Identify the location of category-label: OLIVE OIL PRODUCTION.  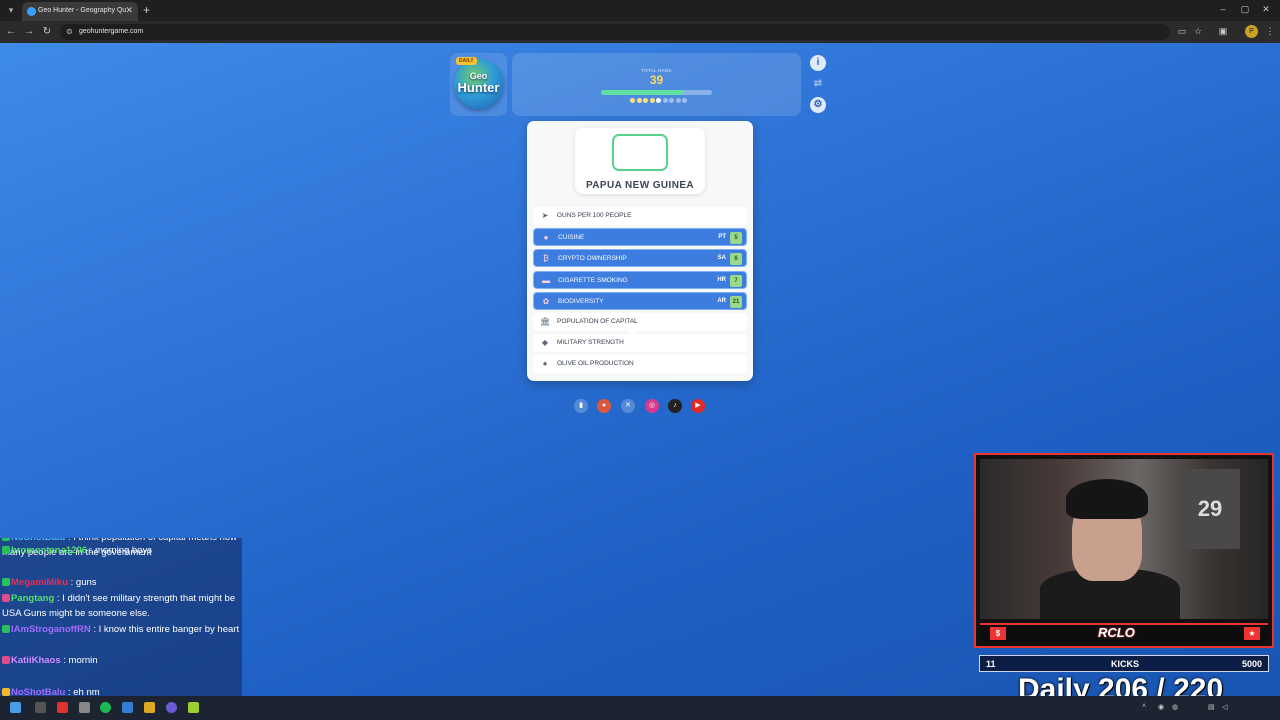
(595, 364).